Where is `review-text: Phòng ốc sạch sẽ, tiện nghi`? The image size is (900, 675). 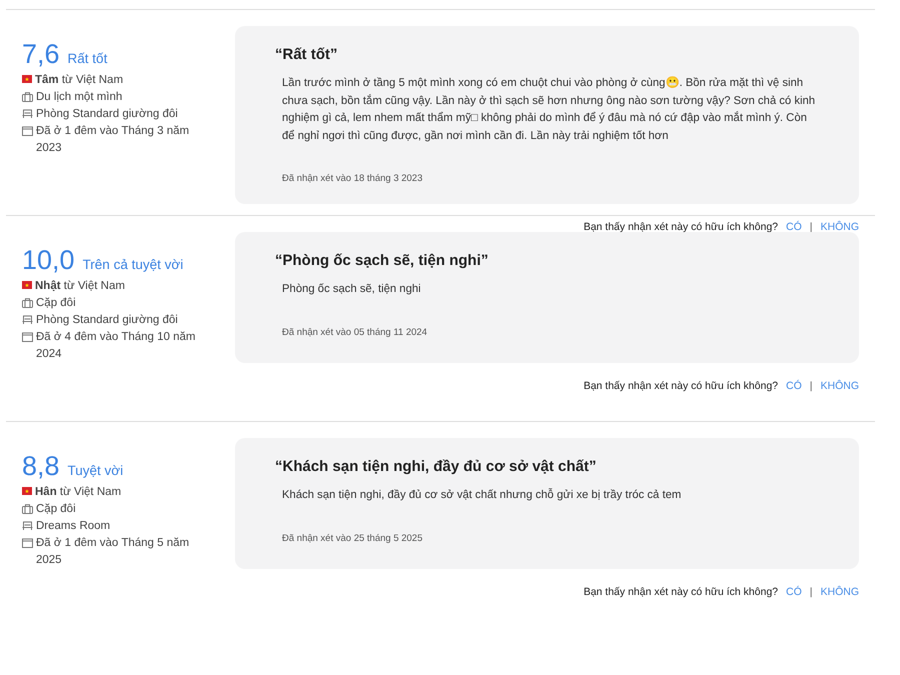
review-text: Phòng ốc sạch sẽ, tiện nghi is located at coordinates (351, 289).